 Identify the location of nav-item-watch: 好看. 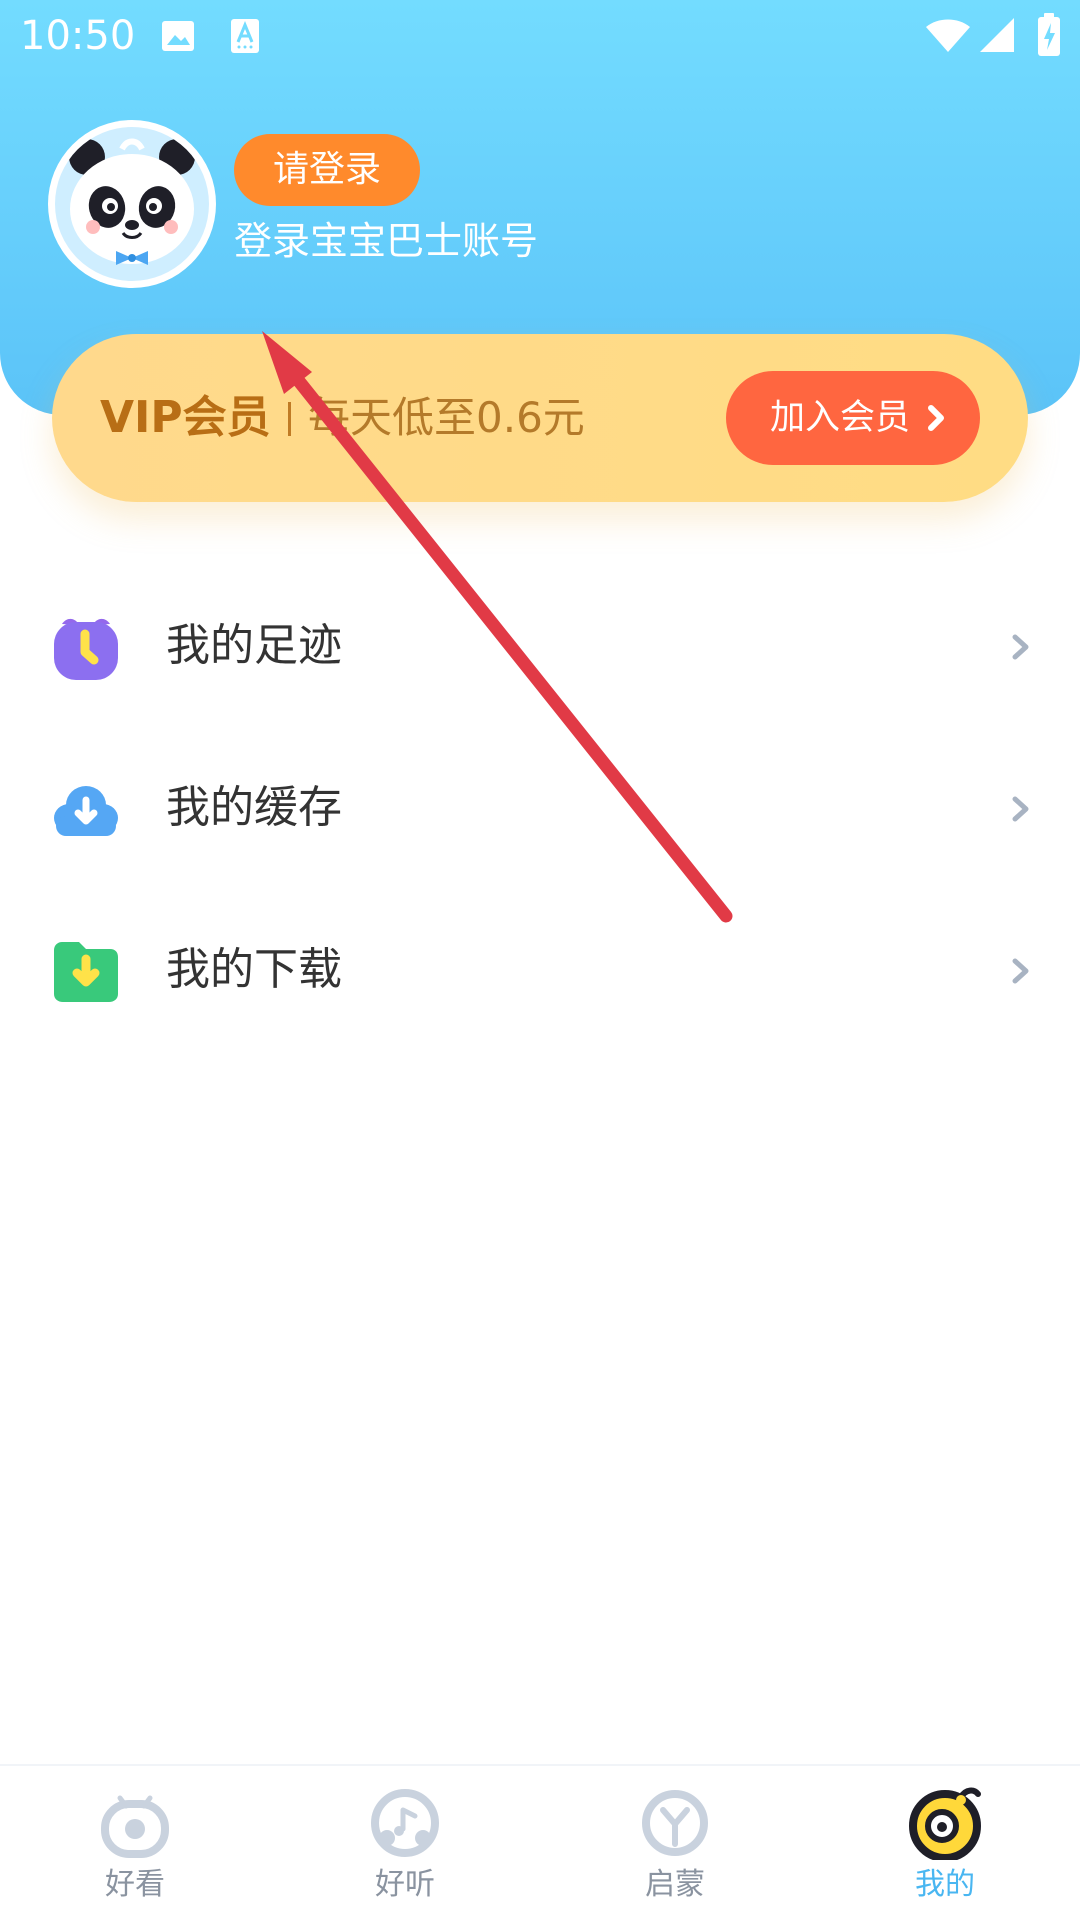
(135, 1844).